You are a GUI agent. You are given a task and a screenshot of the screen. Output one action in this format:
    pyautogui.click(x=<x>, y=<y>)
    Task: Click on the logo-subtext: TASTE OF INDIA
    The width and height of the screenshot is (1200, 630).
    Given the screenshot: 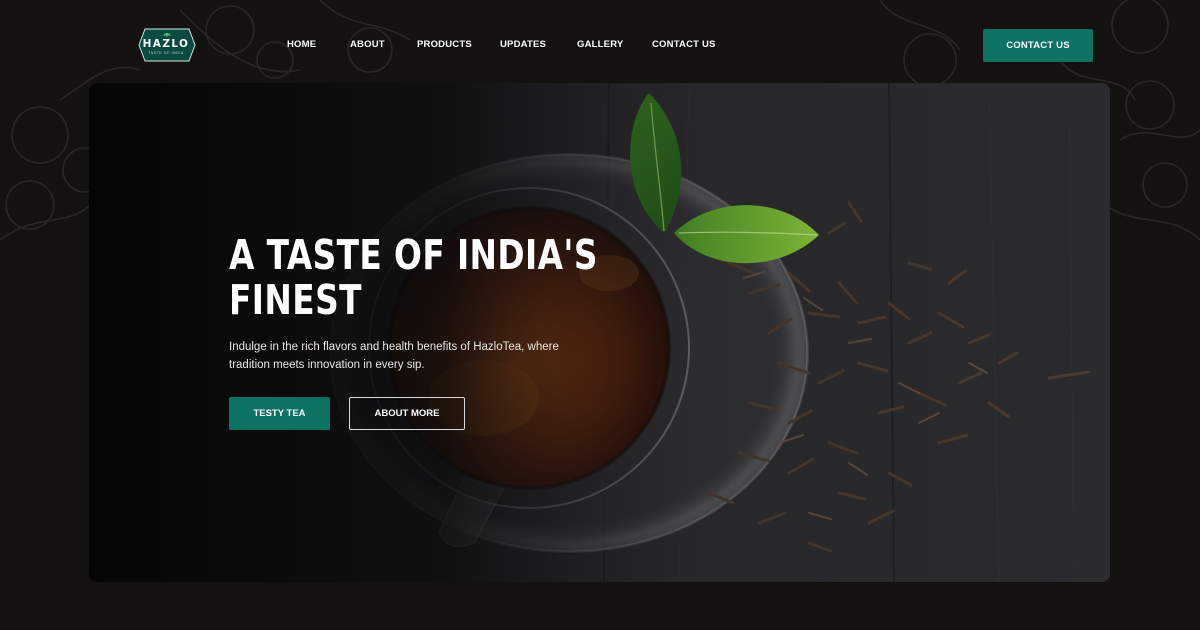 What is the action you would take?
    pyautogui.click(x=166, y=53)
    